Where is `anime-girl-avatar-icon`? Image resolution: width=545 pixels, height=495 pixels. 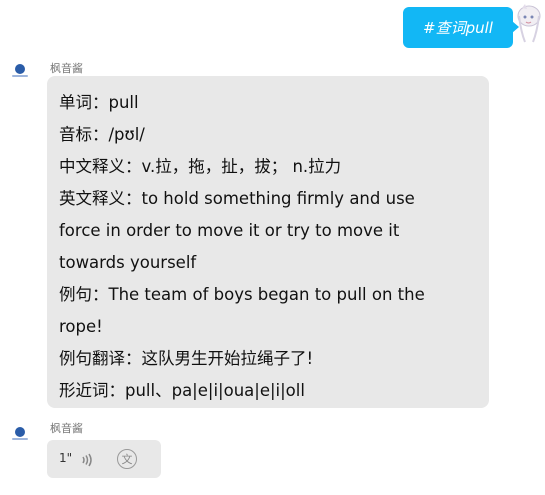
anime-girl-avatar-icon is located at coordinates (529, 23).